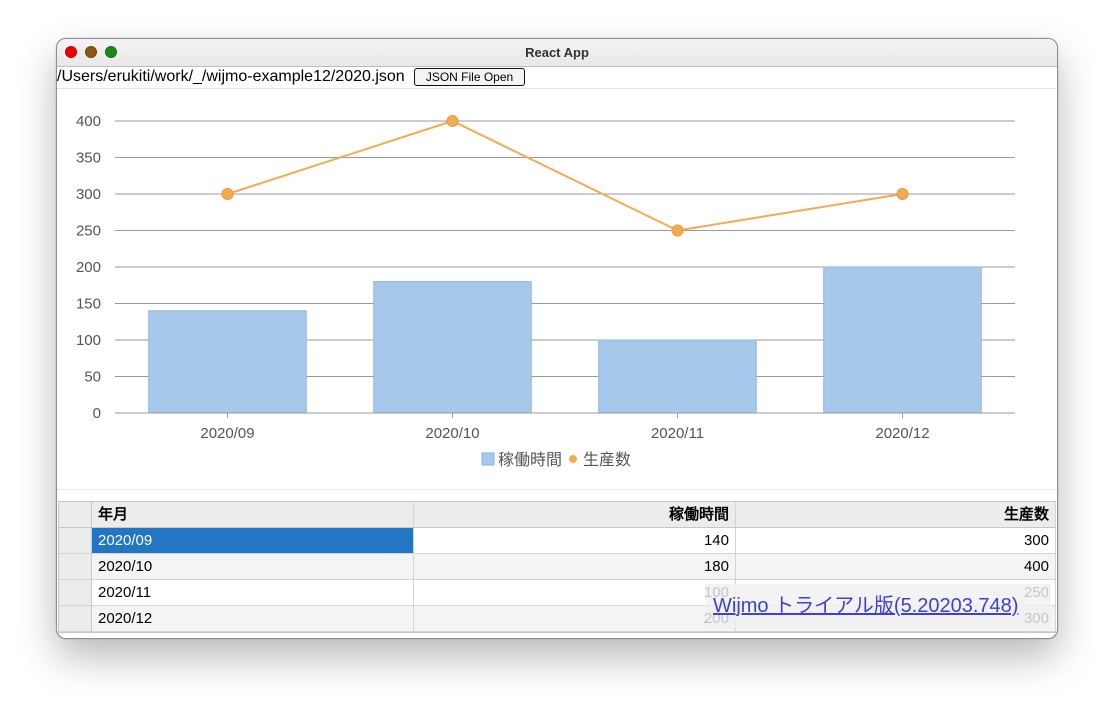 The height and width of the screenshot is (712, 1112). I want to click on legend-label: 稼働時間, so click(530, 460).